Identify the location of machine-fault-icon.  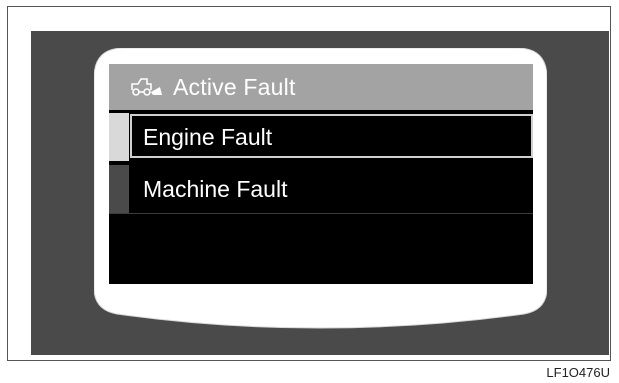
(149, 87).